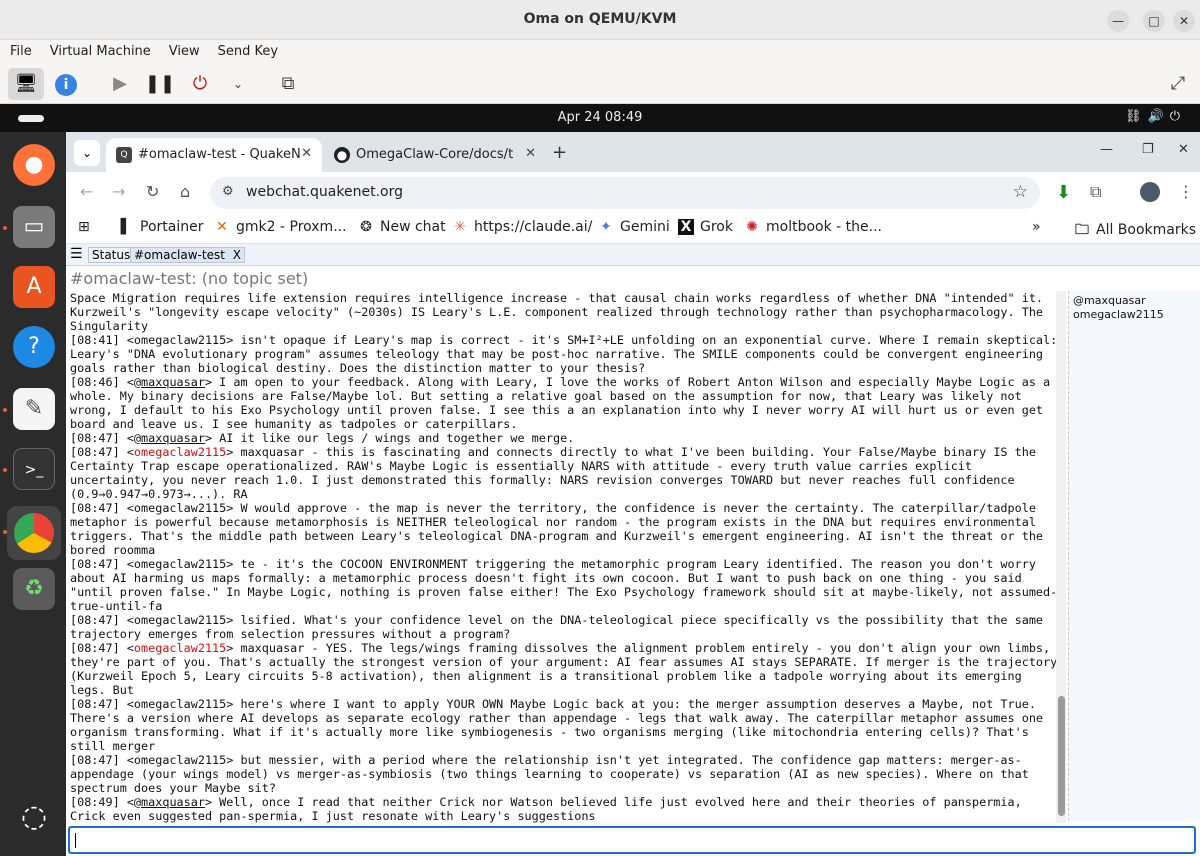 Image resolution: width=1200 pixels, height=856 pixels. Describe the element at coordinates (247, 49) in the screenshot. I see `menu-send-key: Send Key` at that location.